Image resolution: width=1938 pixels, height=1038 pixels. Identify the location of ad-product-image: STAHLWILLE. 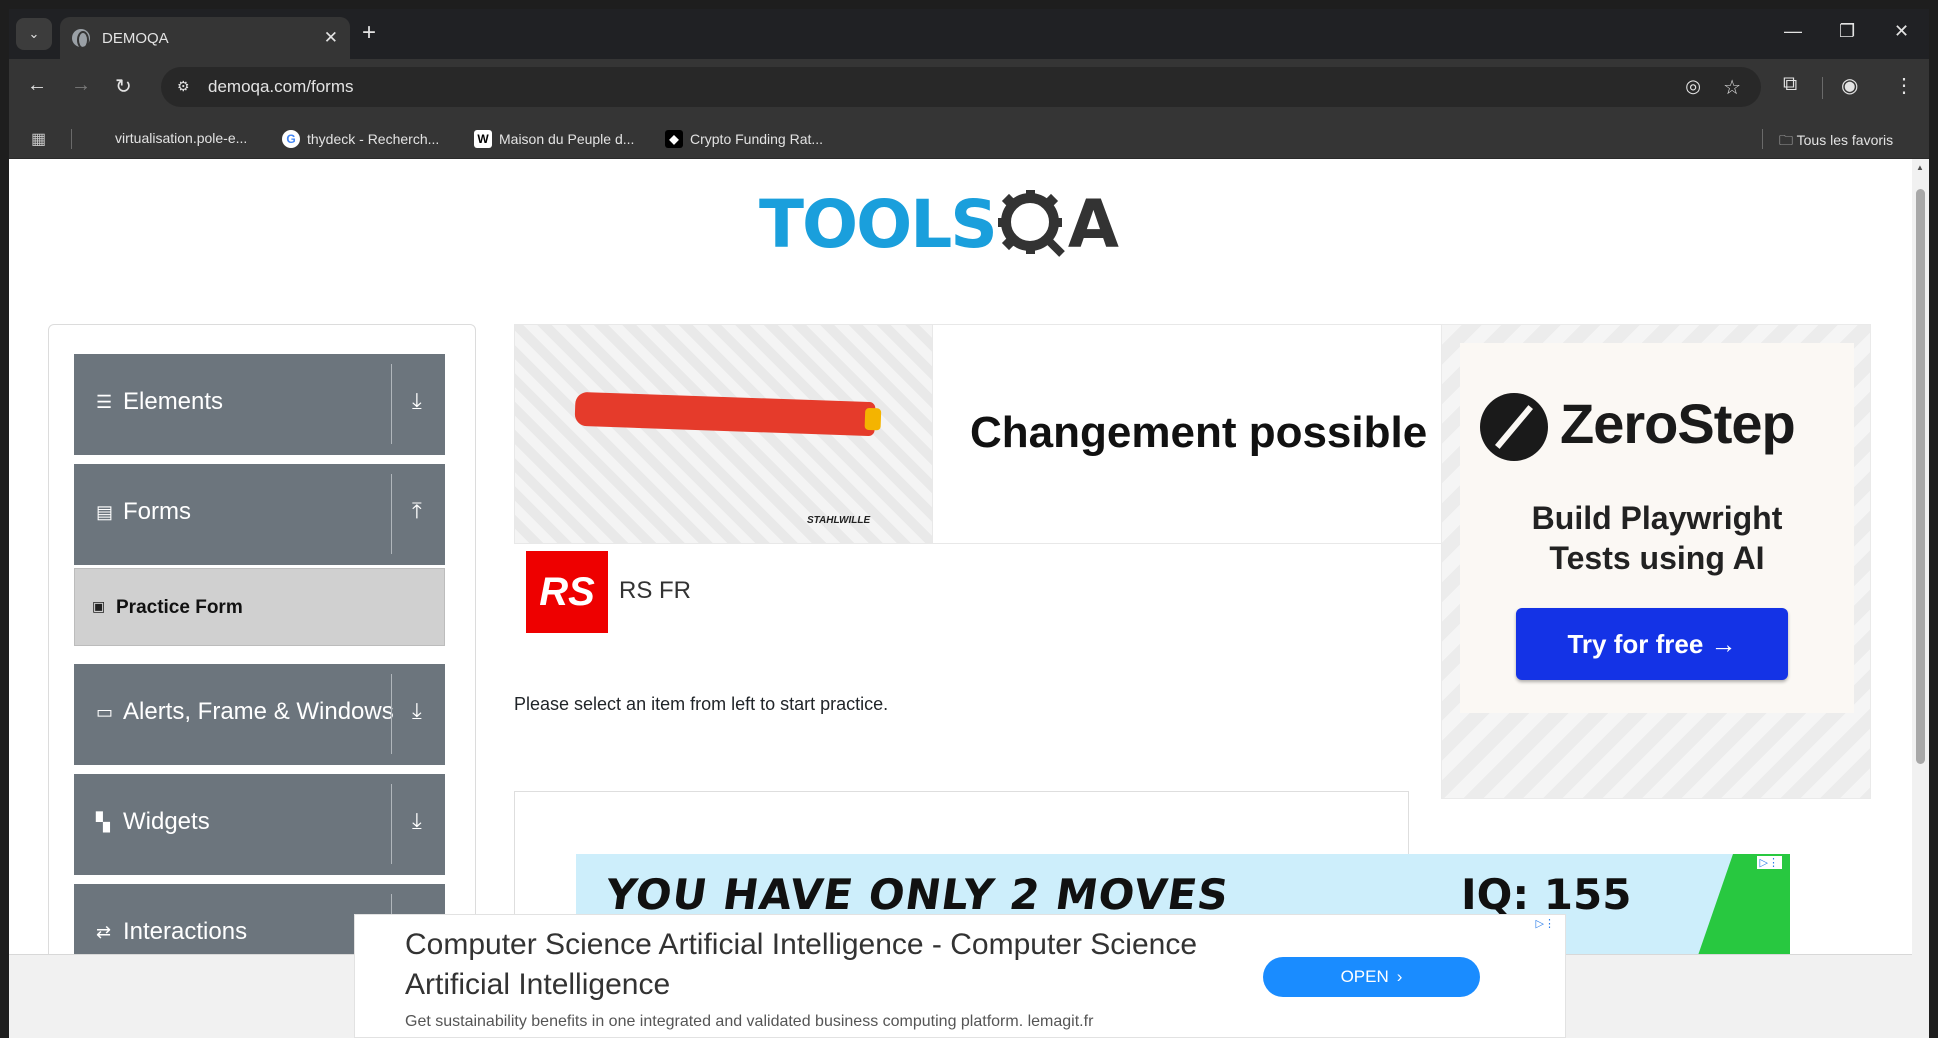
(724, 434).